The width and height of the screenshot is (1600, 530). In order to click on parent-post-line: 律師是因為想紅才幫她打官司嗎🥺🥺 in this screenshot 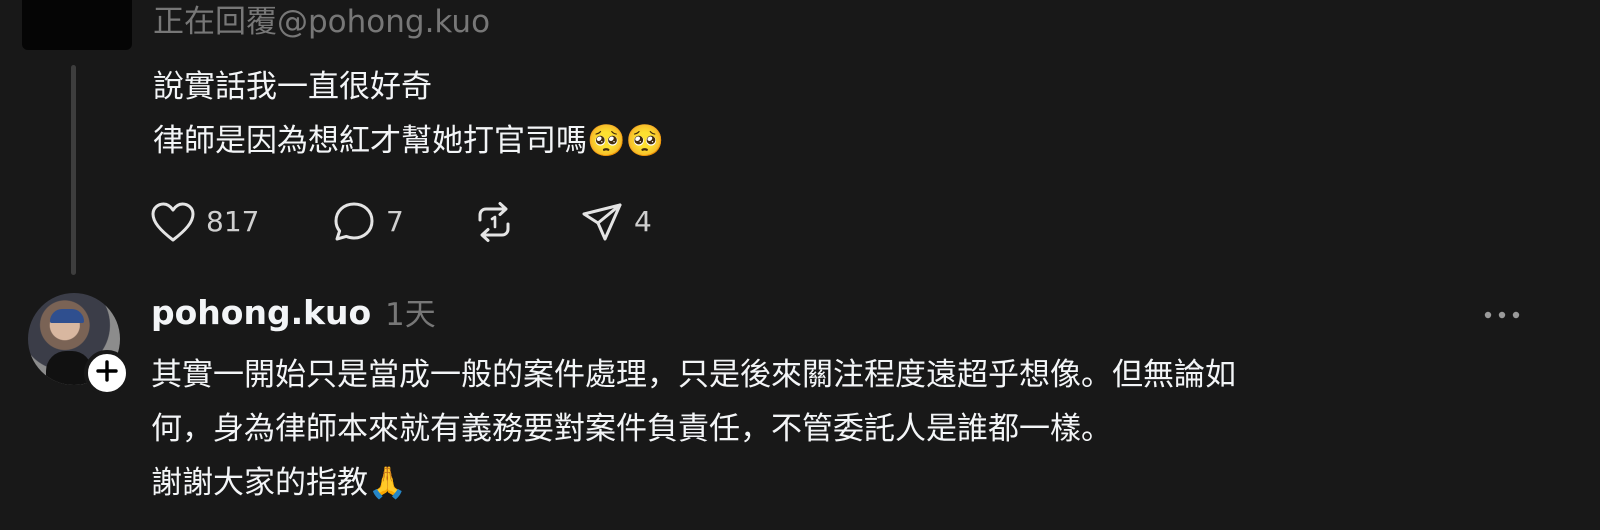, I will do `click(409, 141)`.